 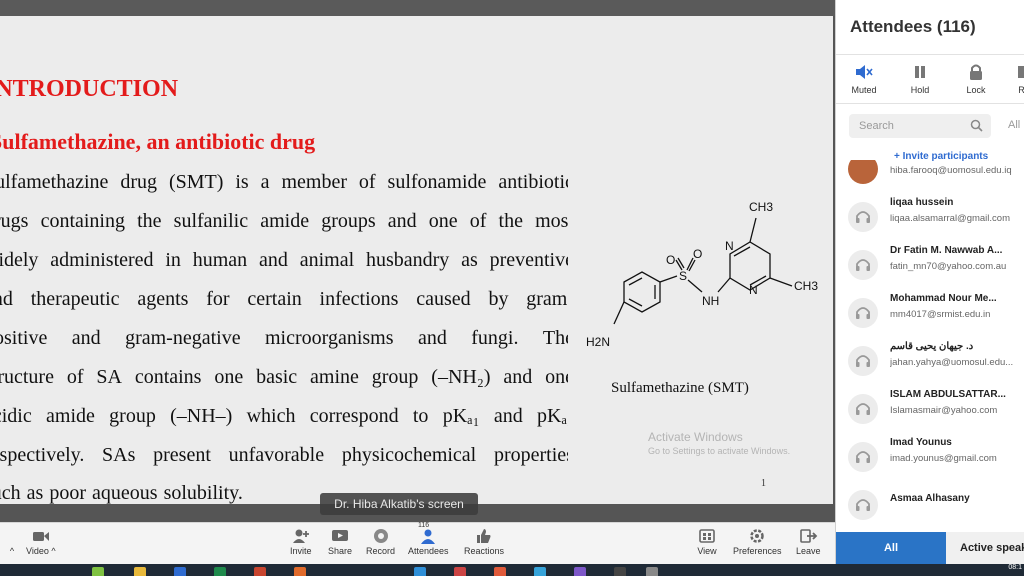 What do you see at coordinates (806, 286) in the screenshot?
I see `ch3-right-label: CH3` at bounding box center [806, 286].